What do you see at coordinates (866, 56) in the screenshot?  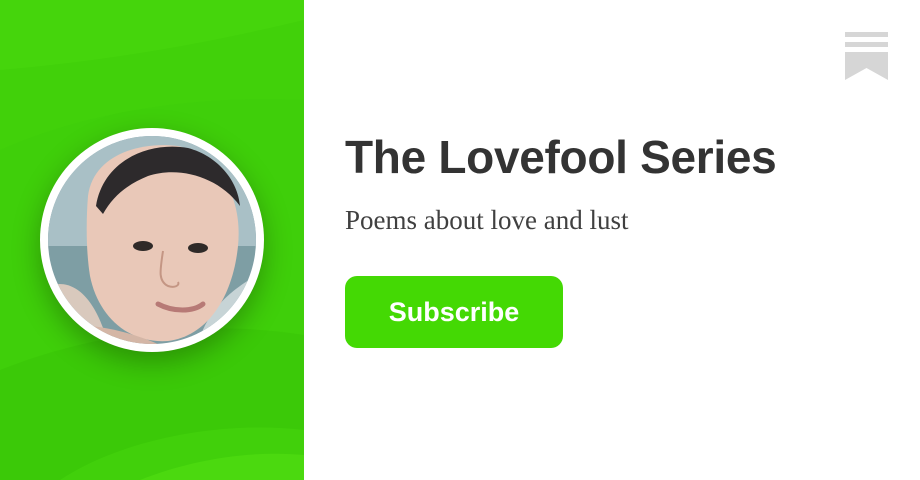 I see `bookmark-icon` at bounding box center [866, 56].